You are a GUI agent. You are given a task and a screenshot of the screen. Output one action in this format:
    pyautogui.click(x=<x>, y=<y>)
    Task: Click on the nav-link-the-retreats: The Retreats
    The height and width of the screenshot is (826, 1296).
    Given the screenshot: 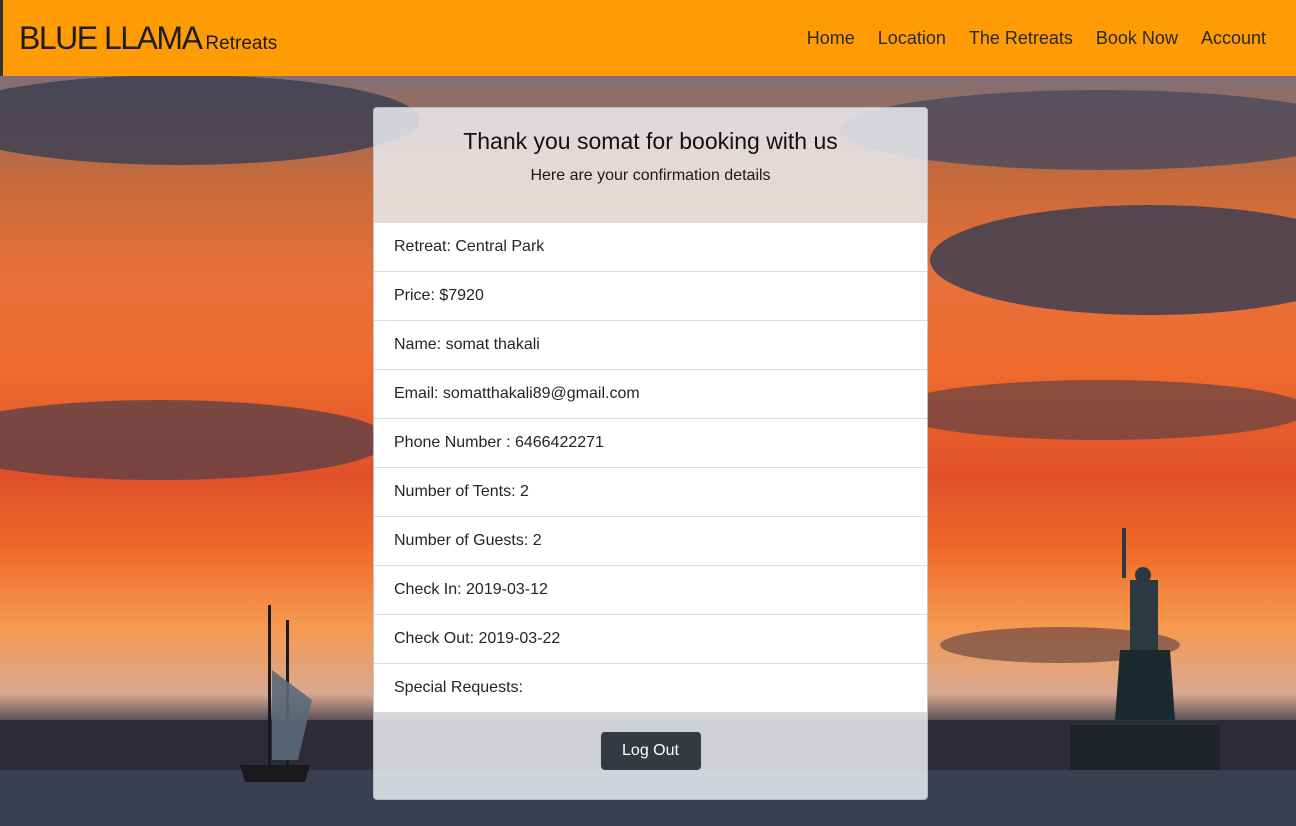 What is the action you would take?
    pyautogui.click(x=1021, y=38)
    